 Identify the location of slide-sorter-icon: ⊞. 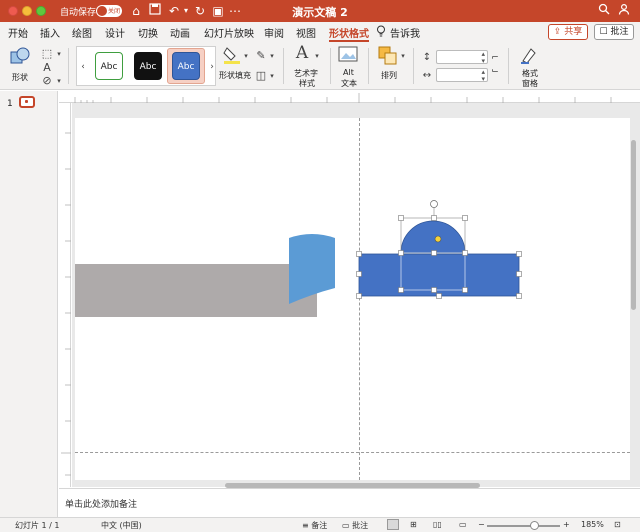
(413, 524).